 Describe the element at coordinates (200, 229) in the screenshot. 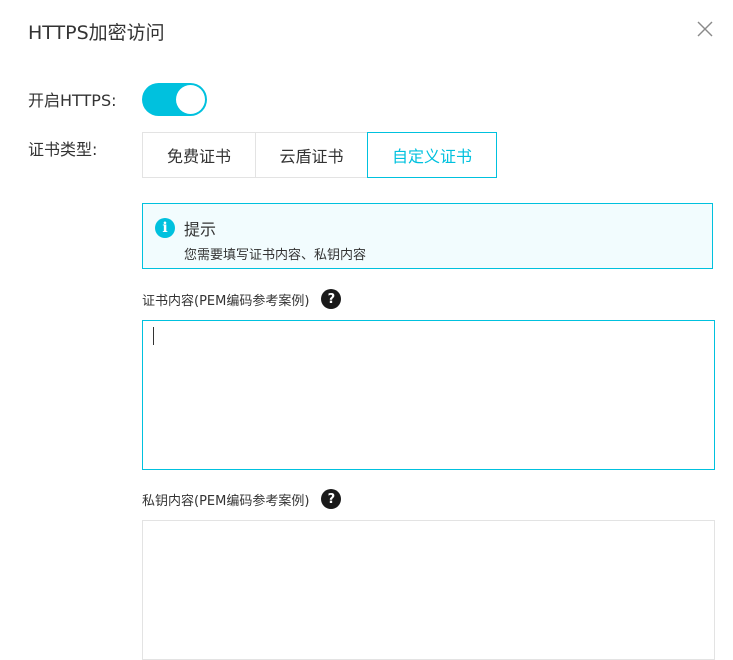

I see `tip-title: 提示` at that location.